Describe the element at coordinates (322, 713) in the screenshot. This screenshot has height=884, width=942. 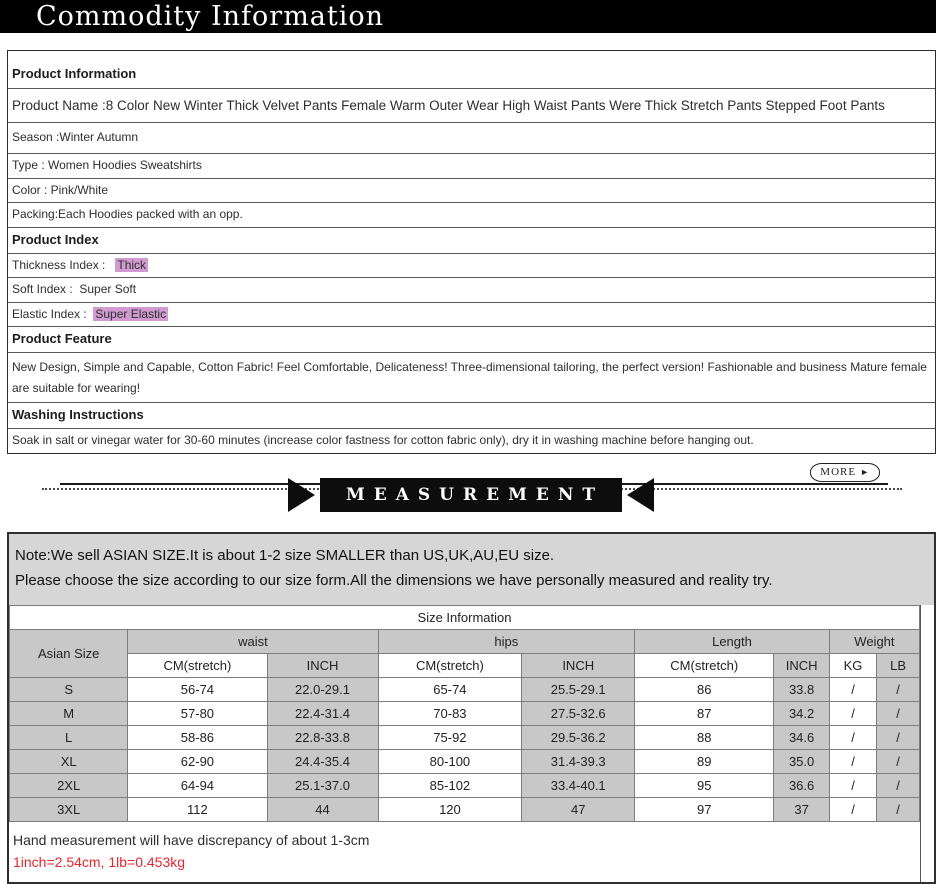
I see `size-value-cell: 22.4-31.4` at that location.